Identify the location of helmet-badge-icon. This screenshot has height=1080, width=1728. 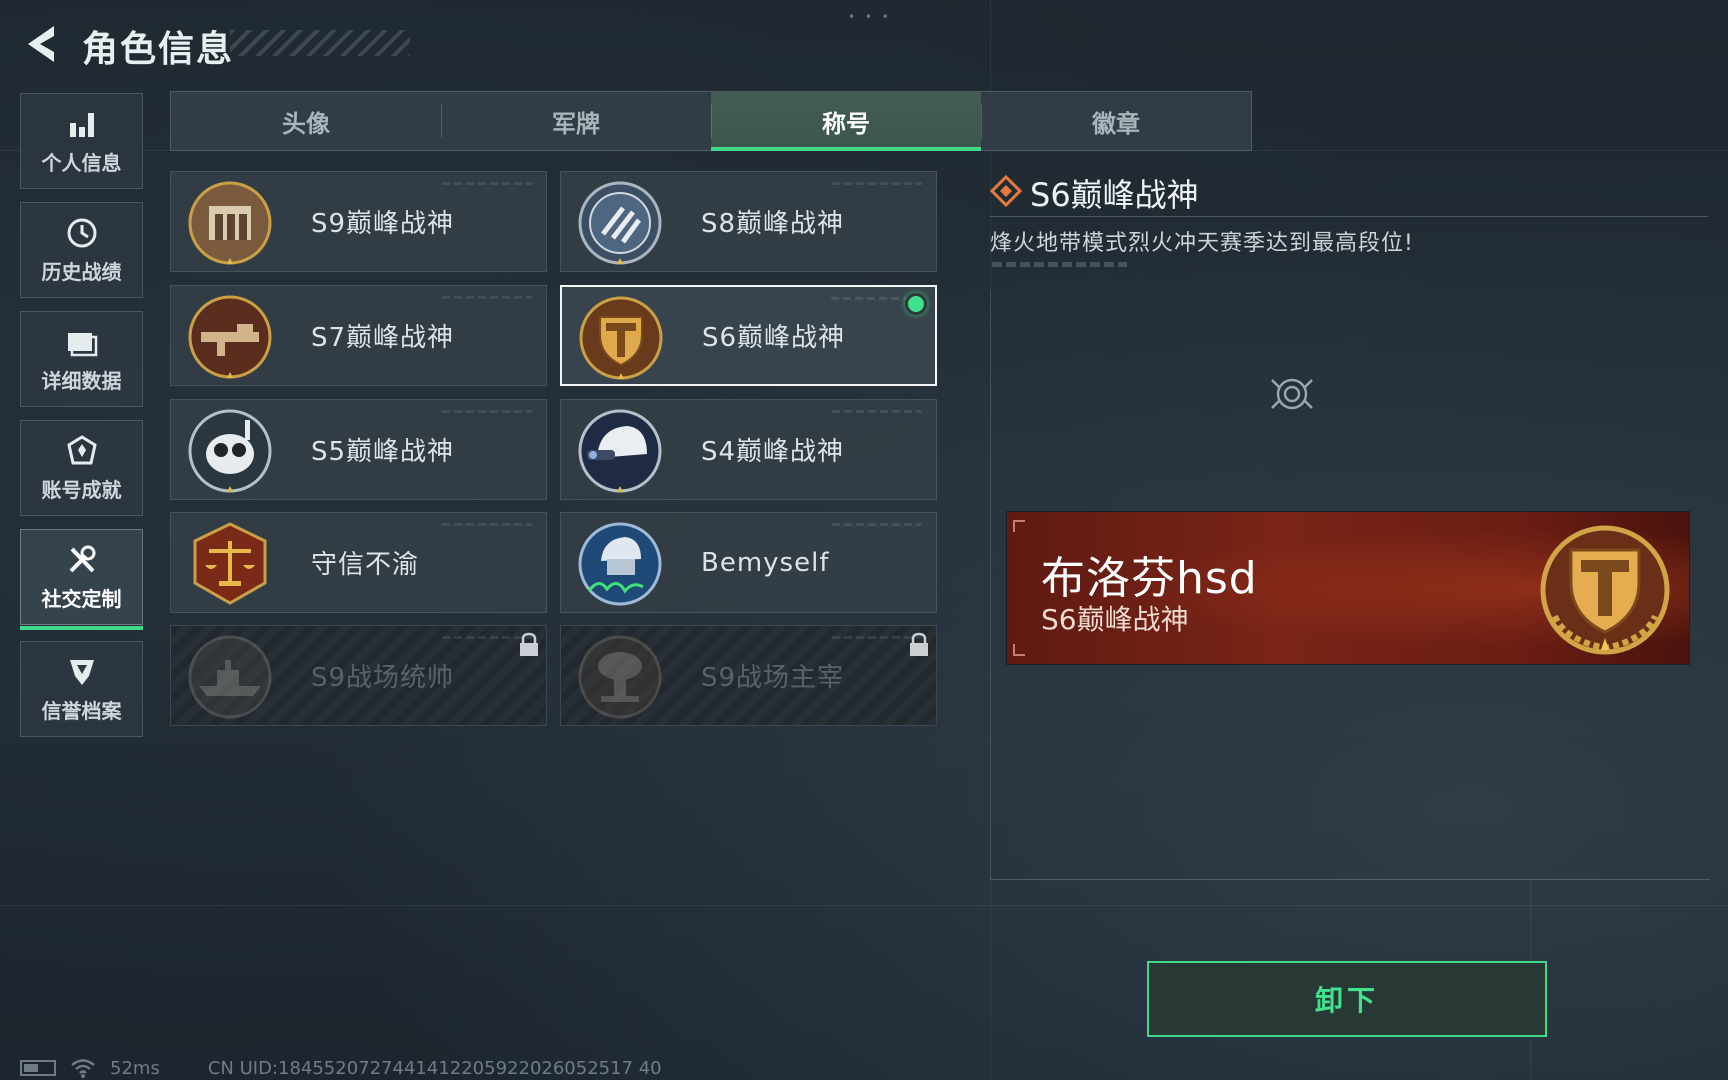
(620, 451).